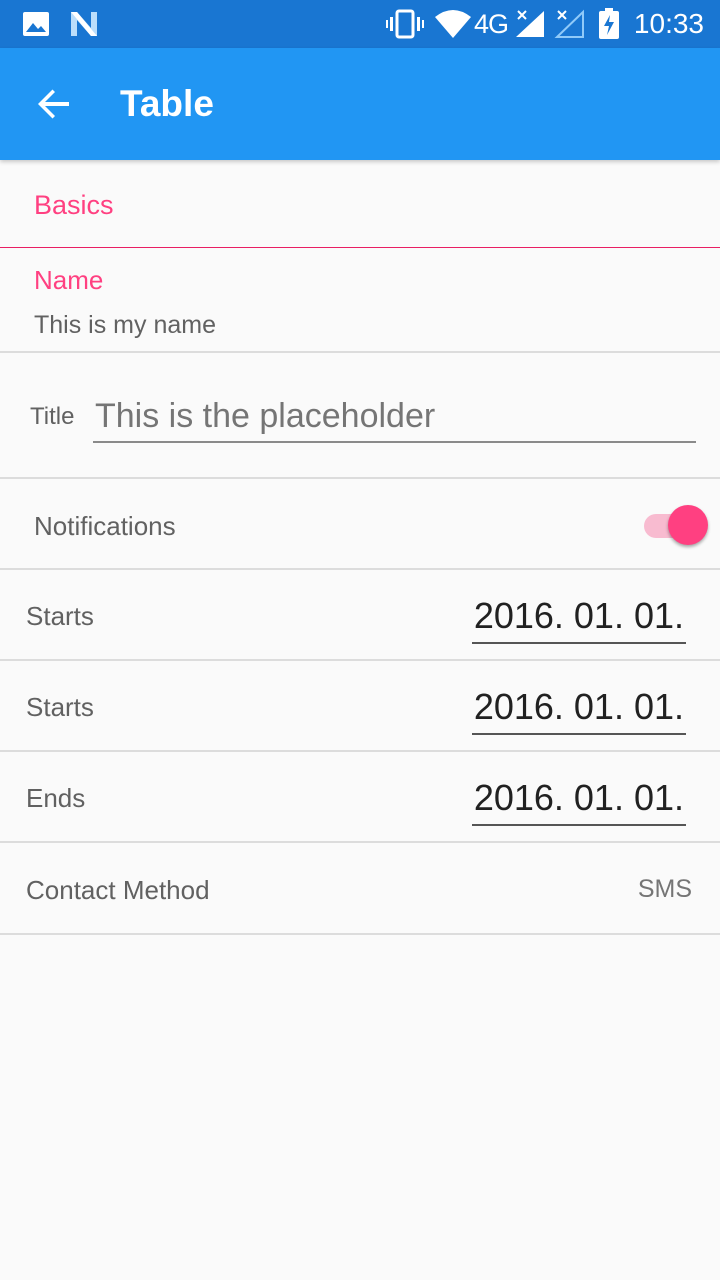 This screenshot has width=720, height=1280. Describe the element at coordinates (360, 797) in the screenshot. I see `date-row-ends: Ends 2016. 01. 01.` at that location.